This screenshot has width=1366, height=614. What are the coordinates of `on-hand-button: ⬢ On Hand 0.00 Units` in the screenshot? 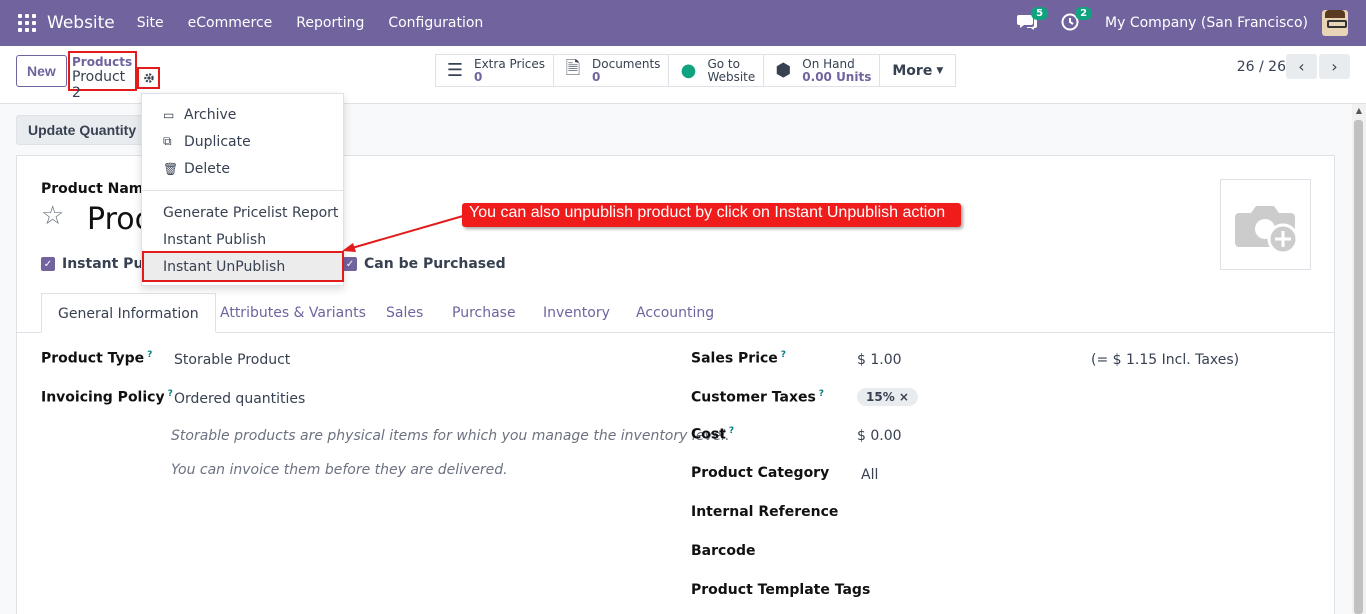 It's located at (822, 70).